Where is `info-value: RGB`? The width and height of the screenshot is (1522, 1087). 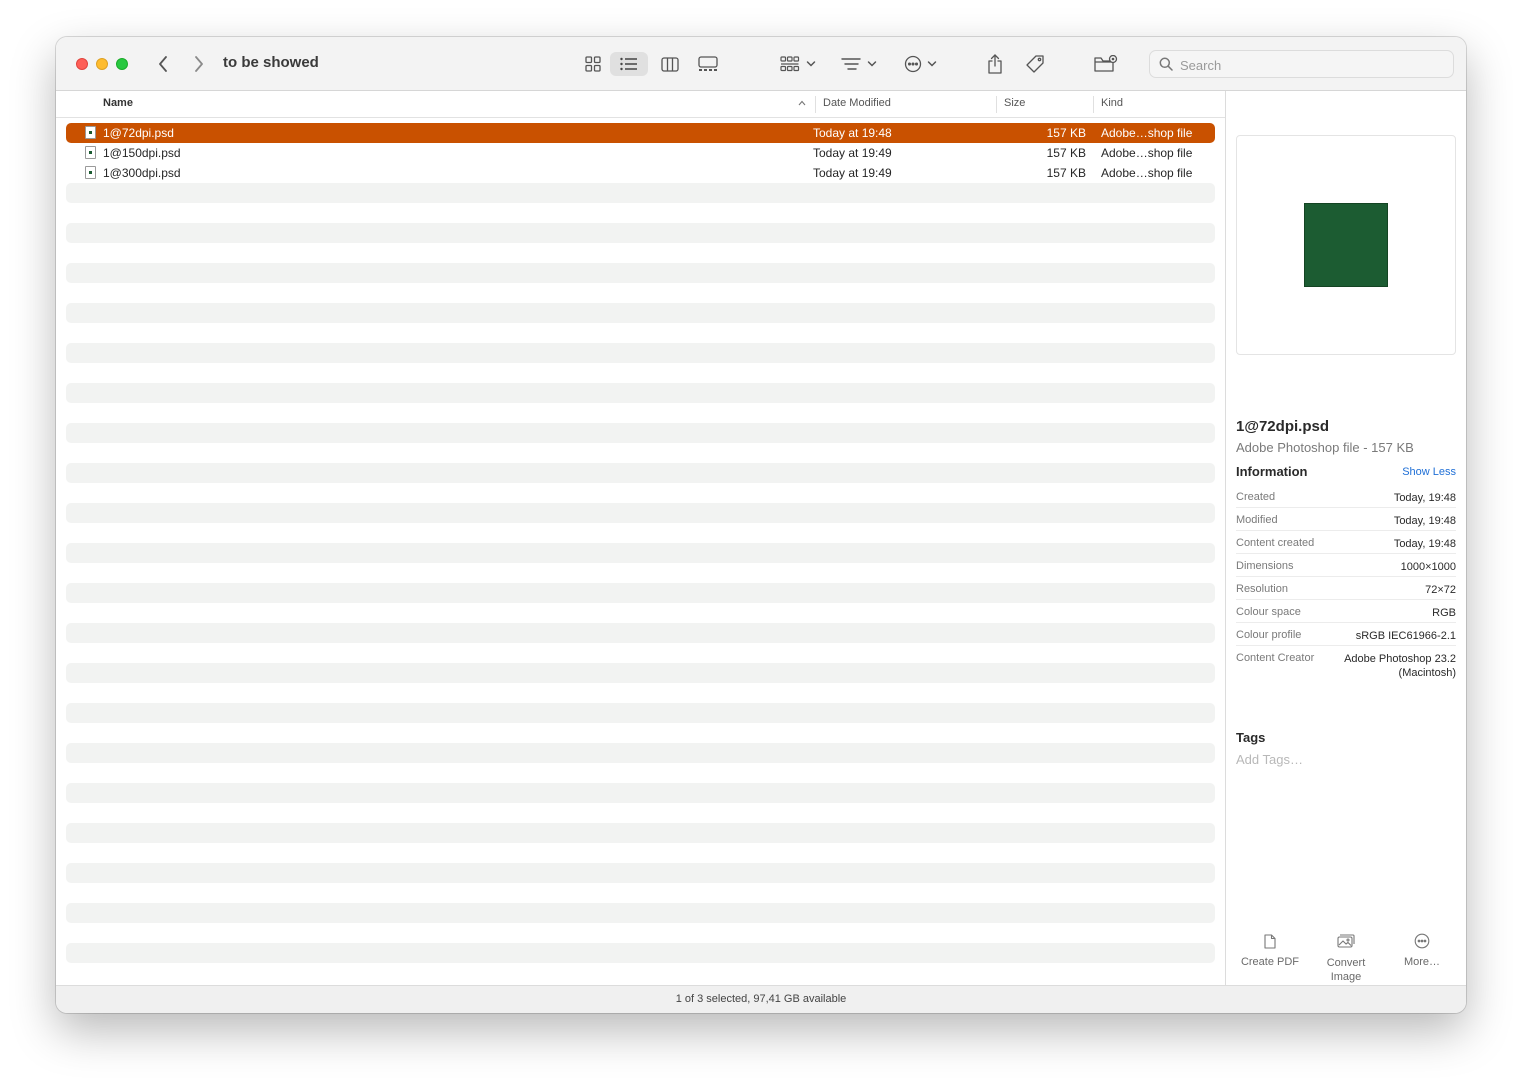
info-value: RGB is located at coordinates (1444, 613).